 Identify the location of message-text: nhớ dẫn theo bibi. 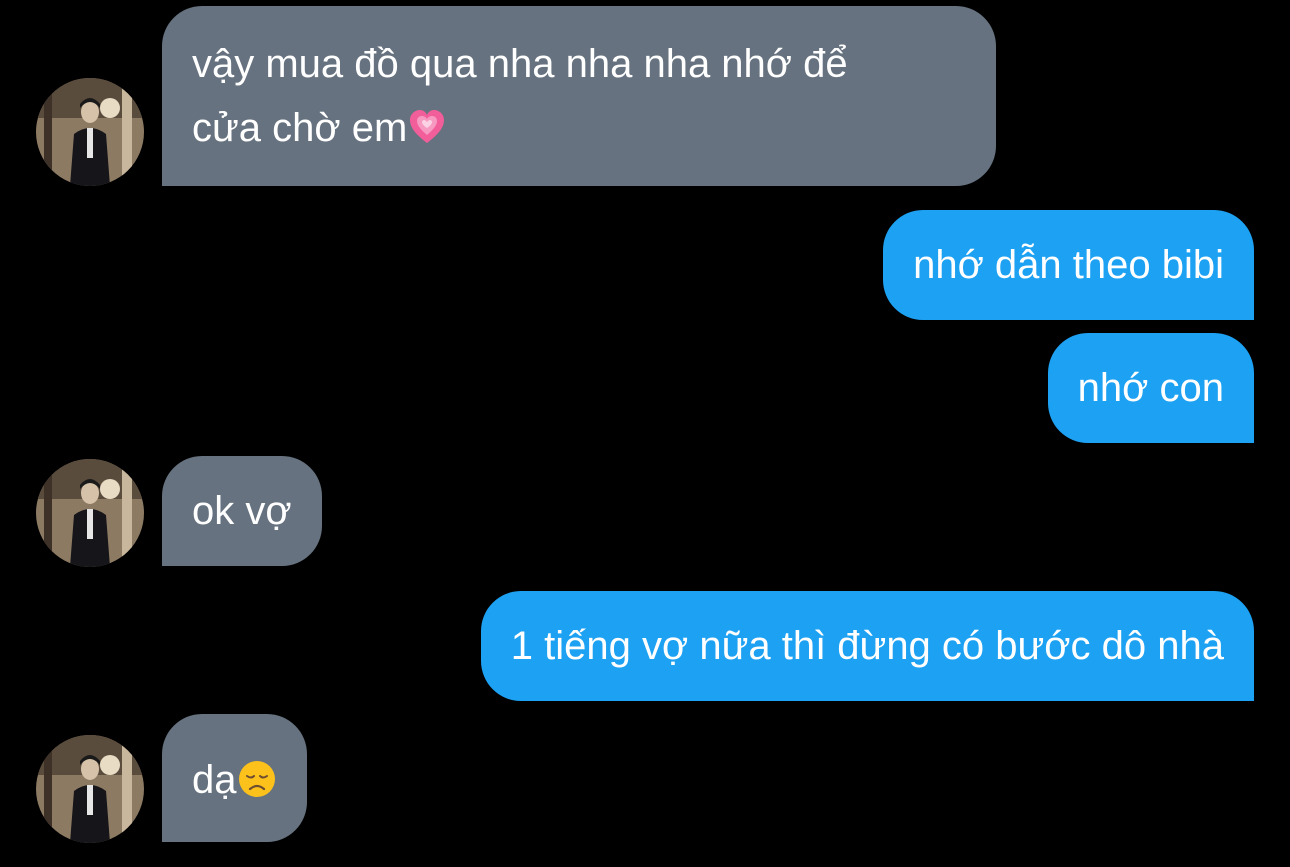
(1068, 265).